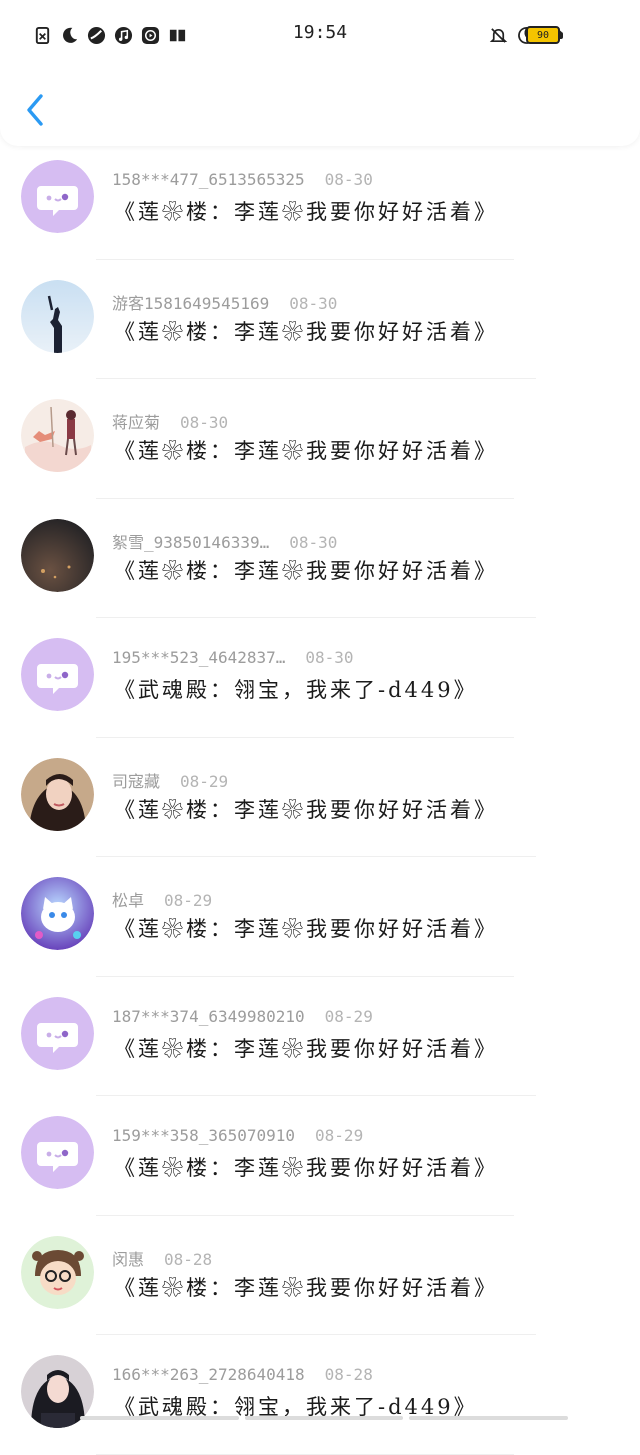 The width and height of the screenshot is (640, 1455). I want to click on comment-meta: 159***358_365070910 08-29, so click(237, 1135).